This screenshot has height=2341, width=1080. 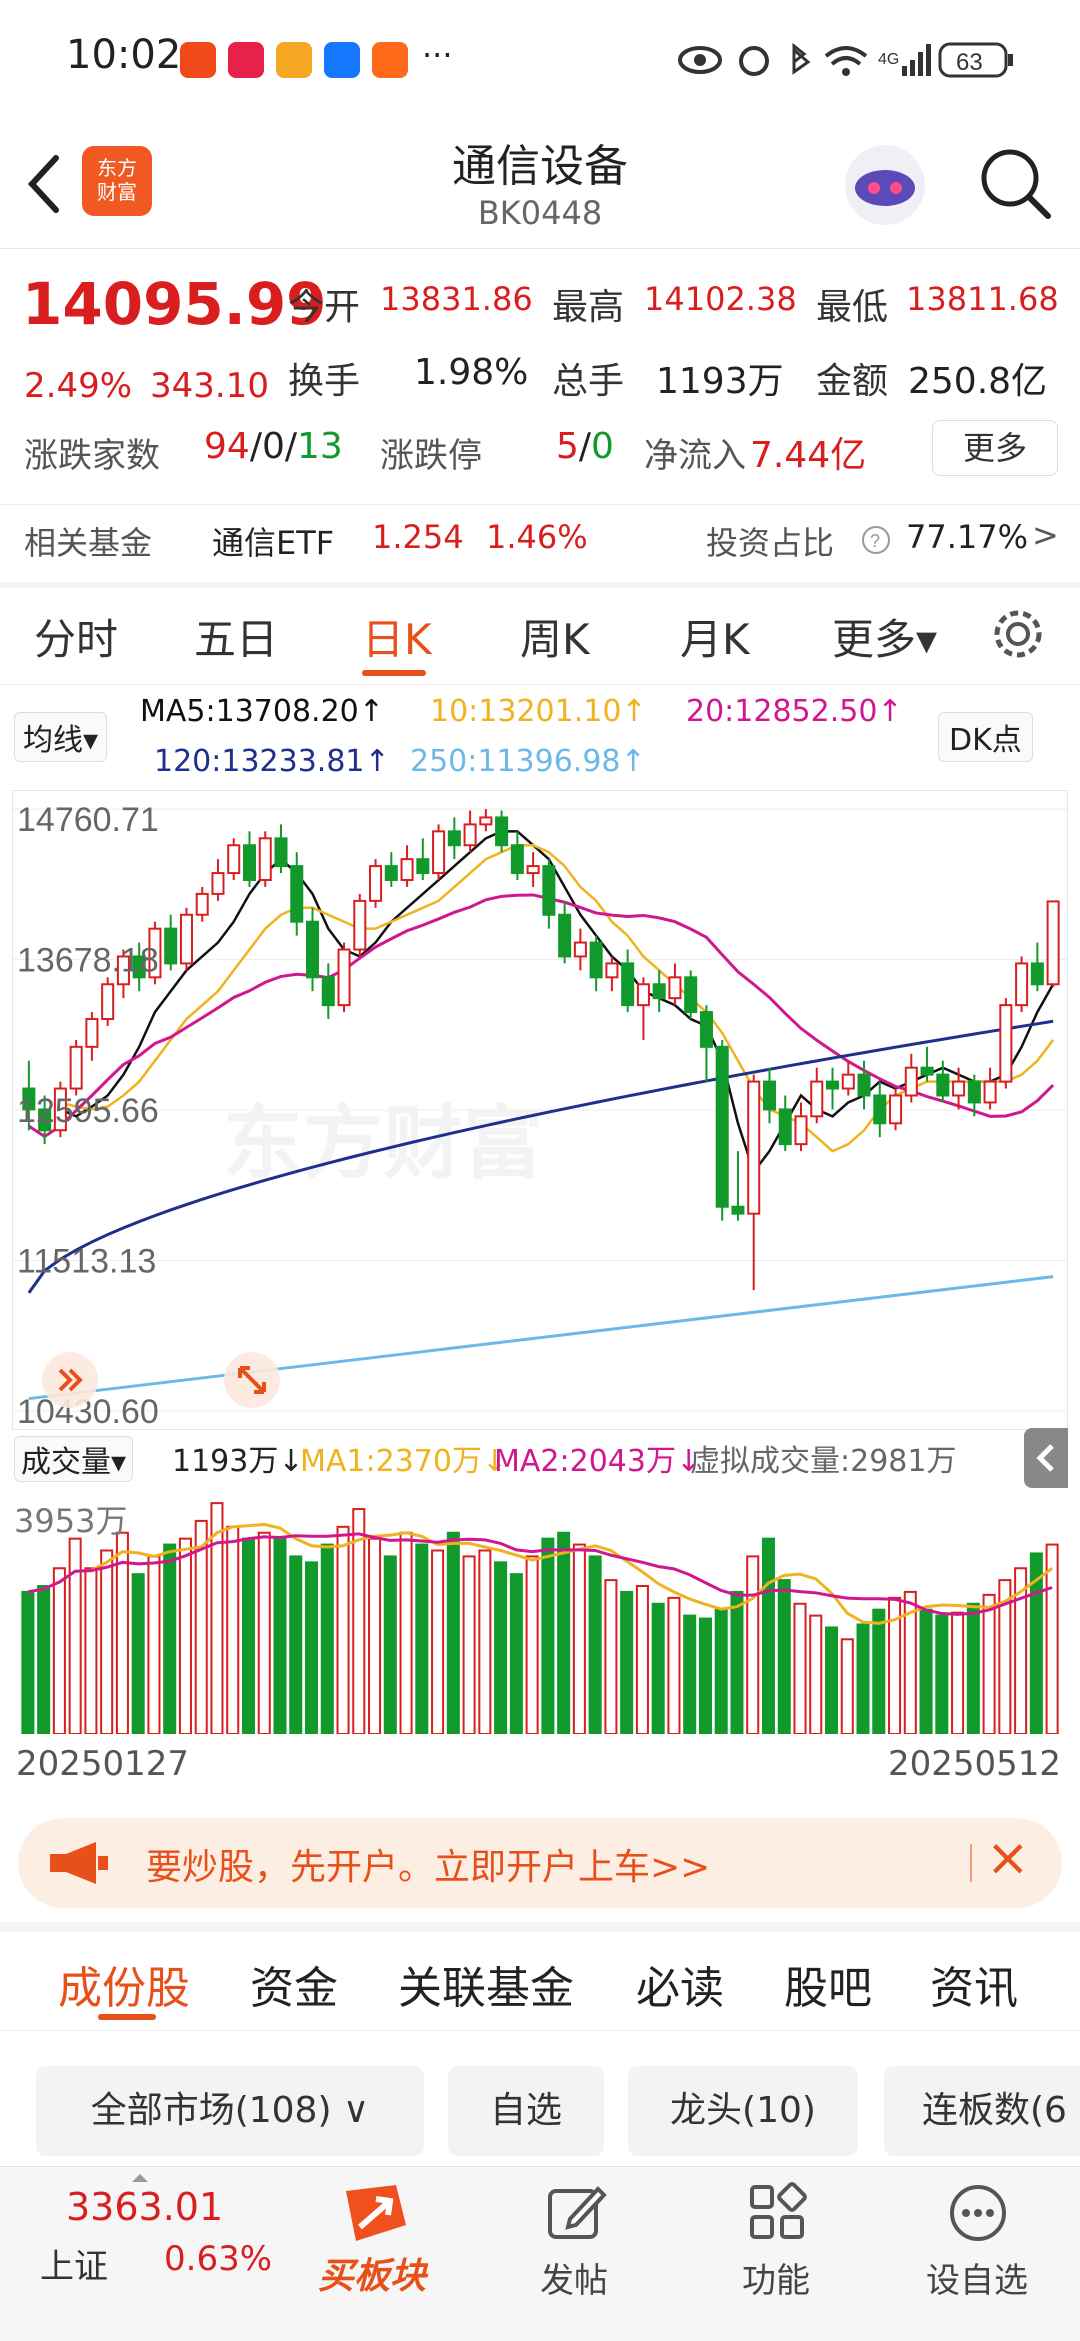 I want to click on tab-related-funds: 关联基金, so click(x=486, y=1984).